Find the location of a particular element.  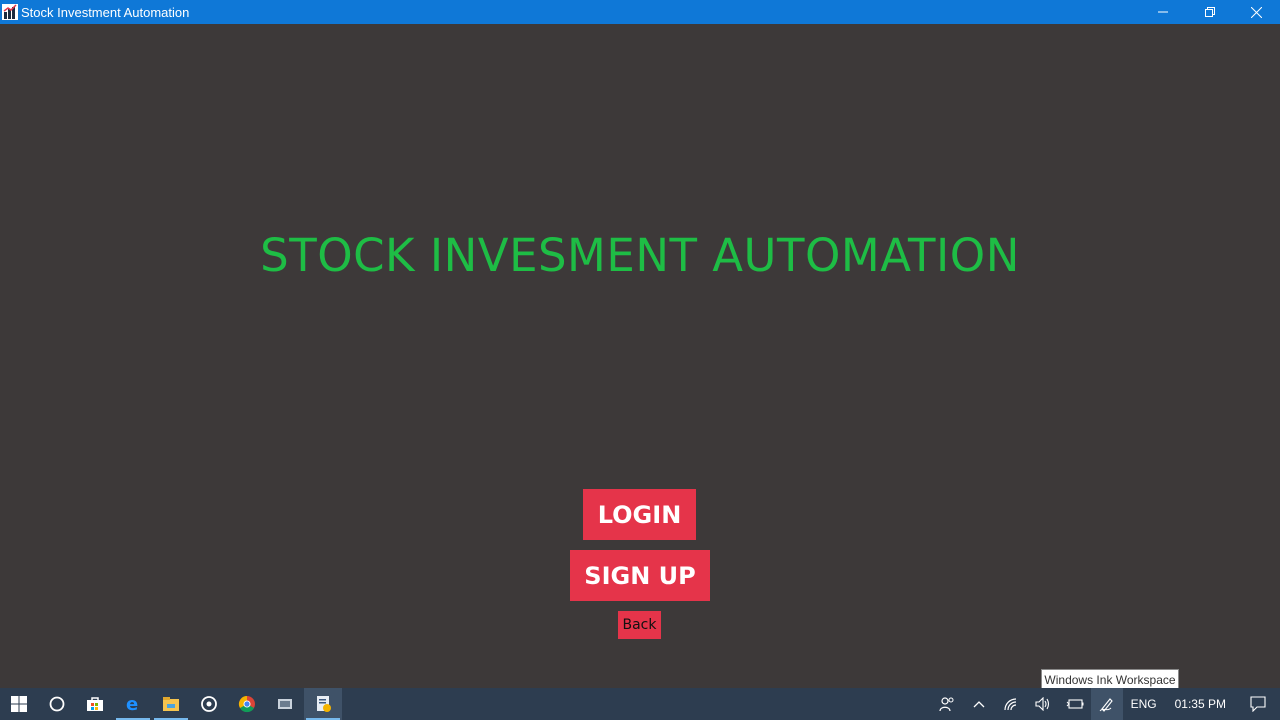

battery-button is located at coordinates (1075, 704).